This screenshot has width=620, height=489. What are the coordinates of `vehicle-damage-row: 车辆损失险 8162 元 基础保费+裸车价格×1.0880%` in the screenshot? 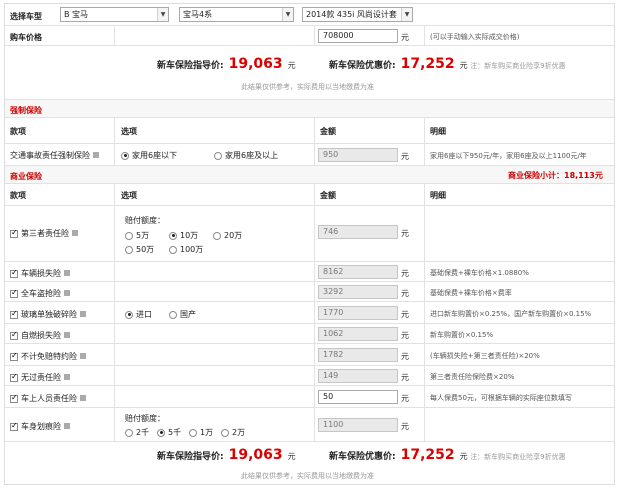 It's located at (309, 272).